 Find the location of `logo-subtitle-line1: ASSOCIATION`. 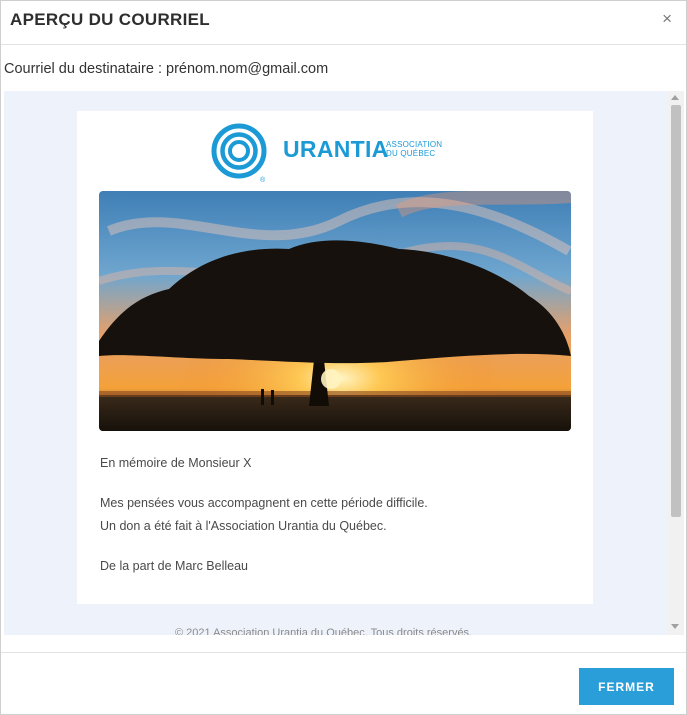

logo-subtitle-line1: ASSOCIATION is located at coordinates (414, 144).